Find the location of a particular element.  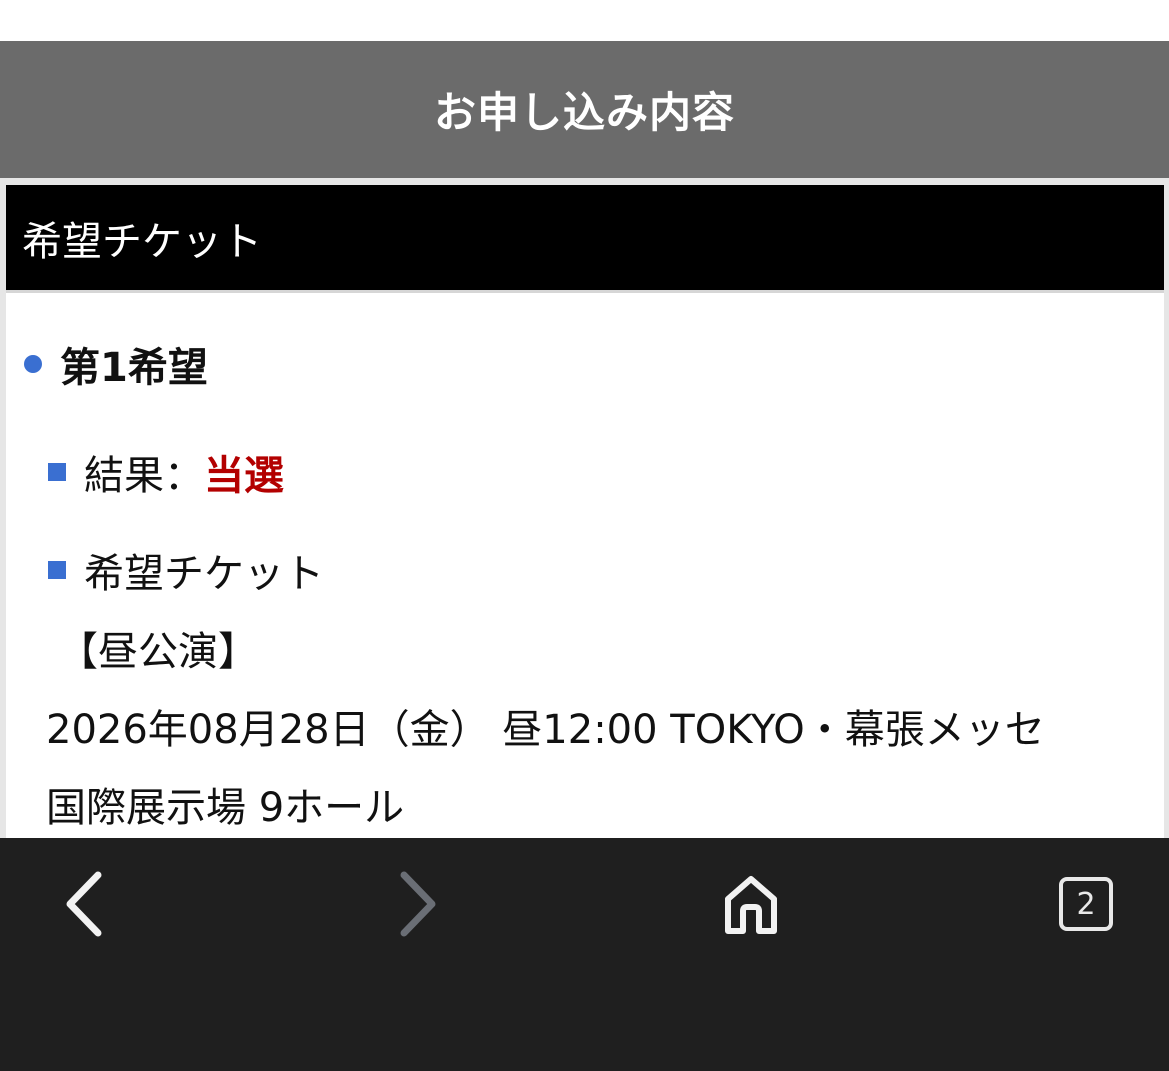

bullet-dot-icon is located at coordinates (33, 364).